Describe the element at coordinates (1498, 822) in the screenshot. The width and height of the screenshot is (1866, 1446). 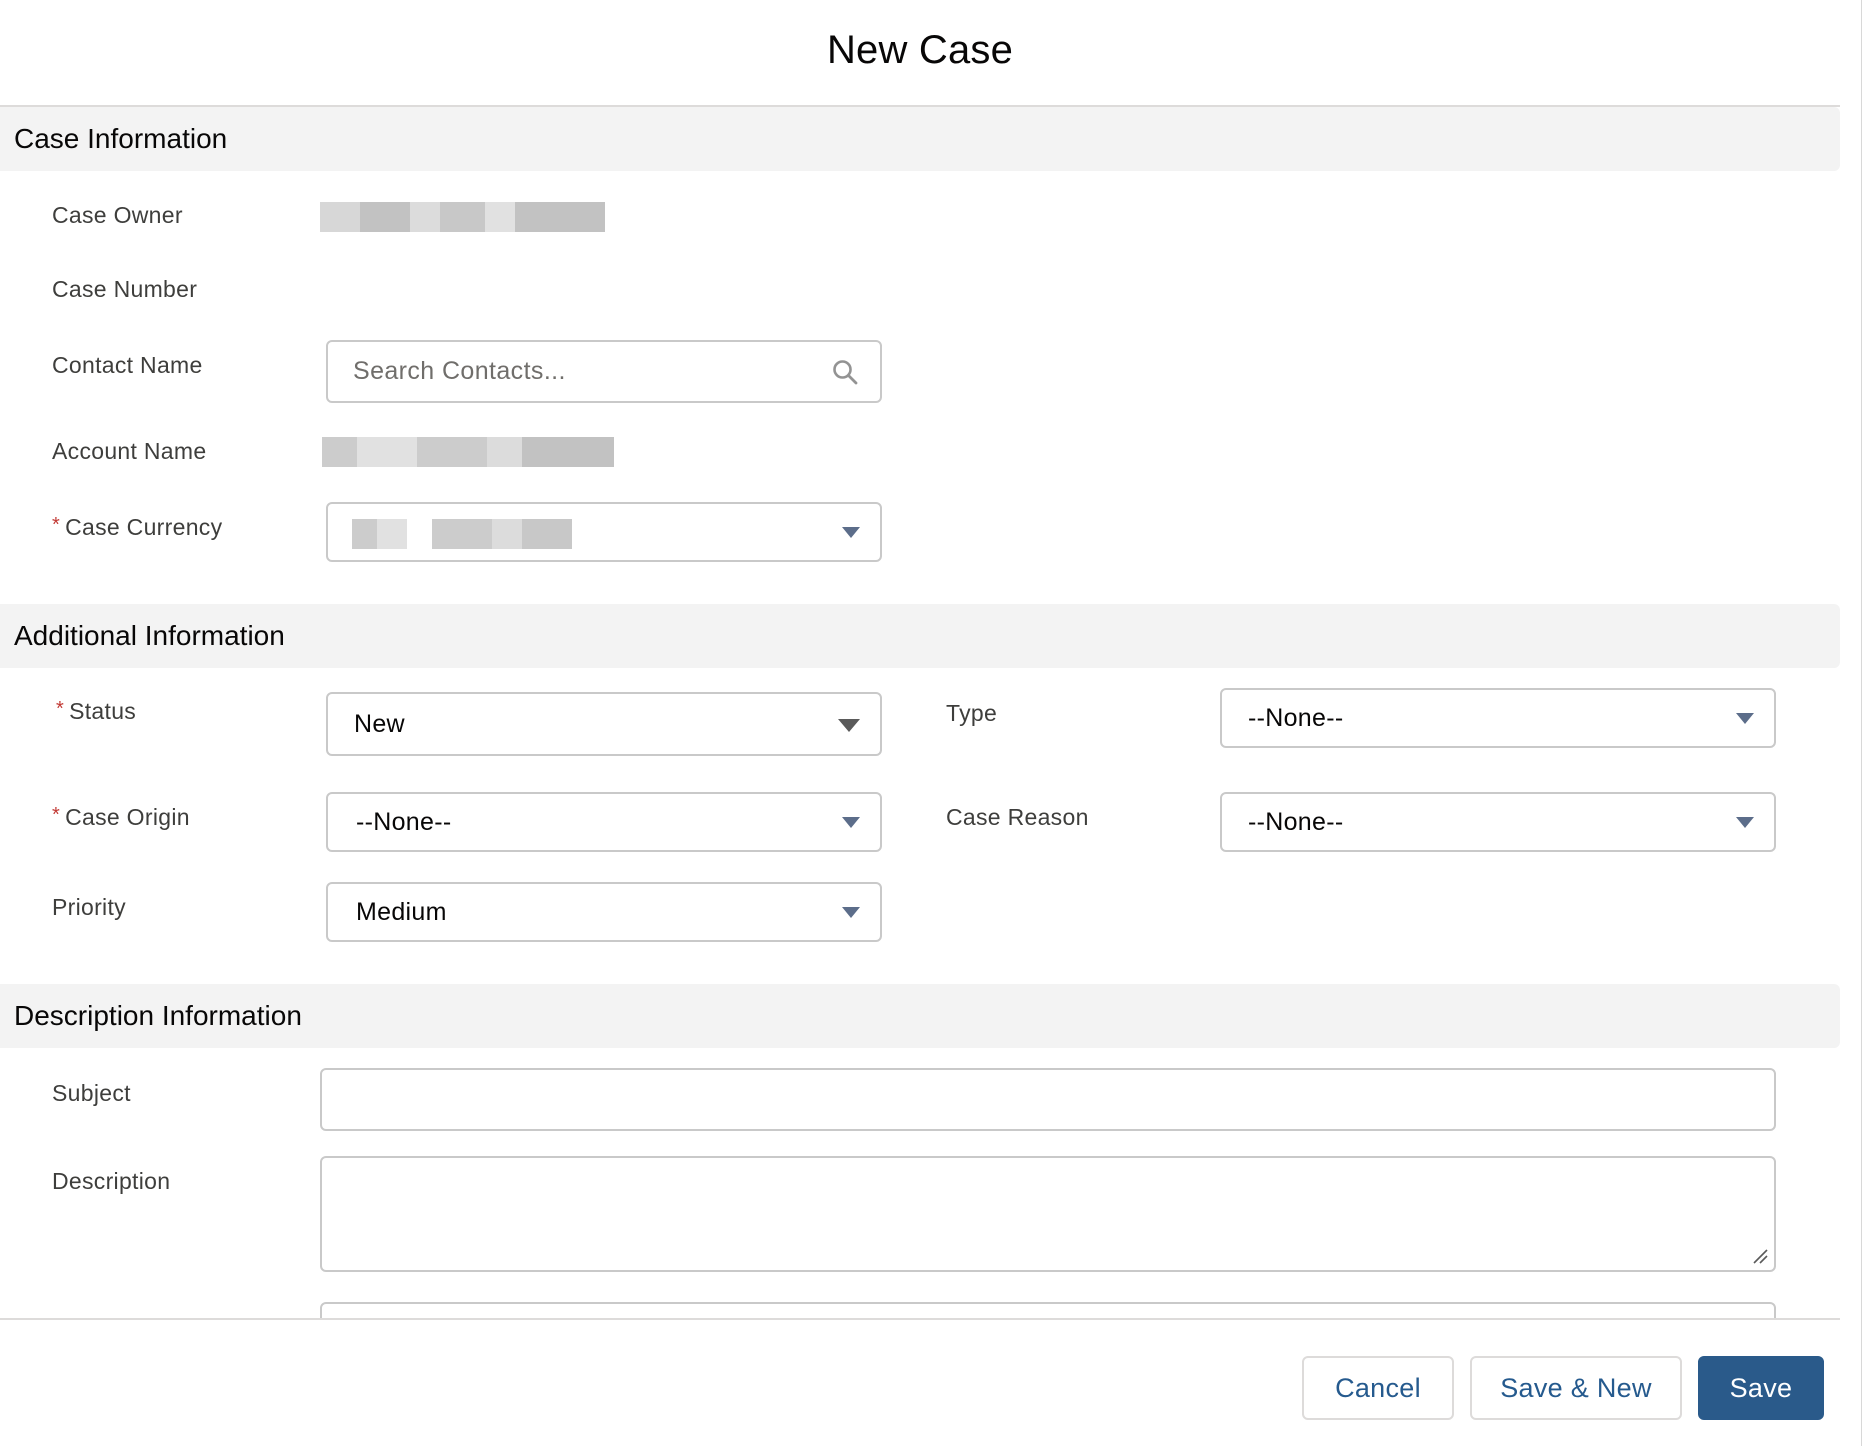
I see `case-reason-select: --None--` at that location.